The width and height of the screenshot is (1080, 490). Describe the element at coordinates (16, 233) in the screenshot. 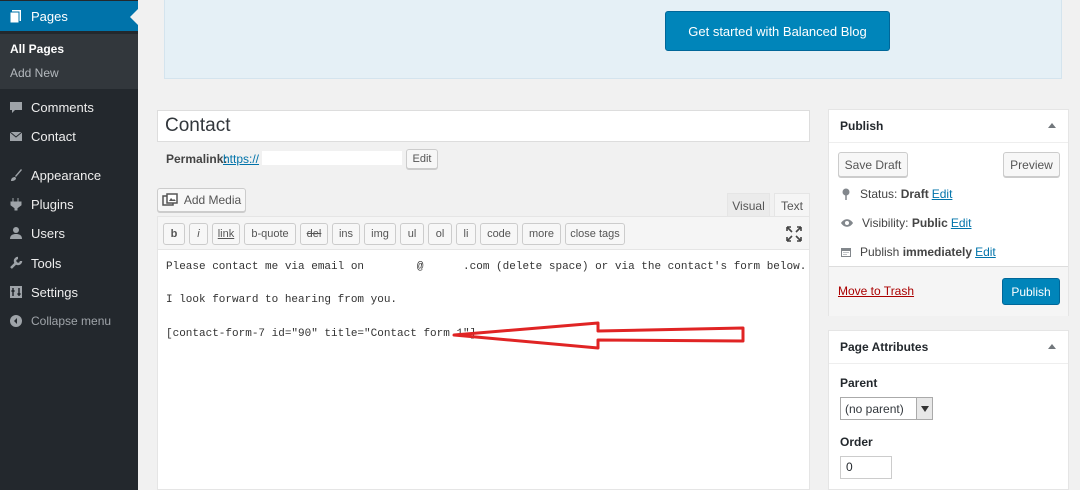

I see `users-icon` at that location.